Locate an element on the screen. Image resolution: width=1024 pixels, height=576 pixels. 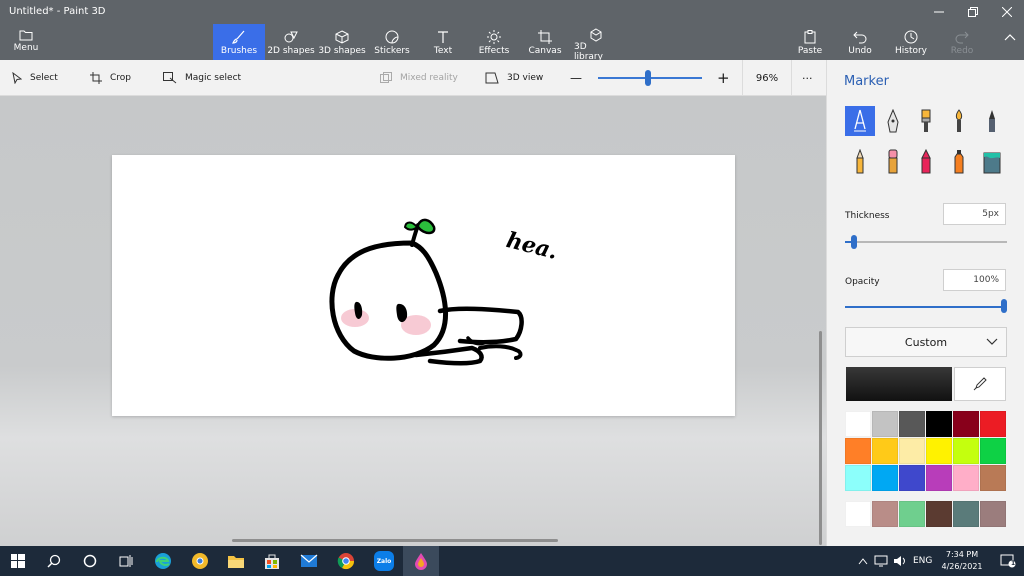
ribbon-3d-library-label: 3D library is located at coordinates (588, 52).